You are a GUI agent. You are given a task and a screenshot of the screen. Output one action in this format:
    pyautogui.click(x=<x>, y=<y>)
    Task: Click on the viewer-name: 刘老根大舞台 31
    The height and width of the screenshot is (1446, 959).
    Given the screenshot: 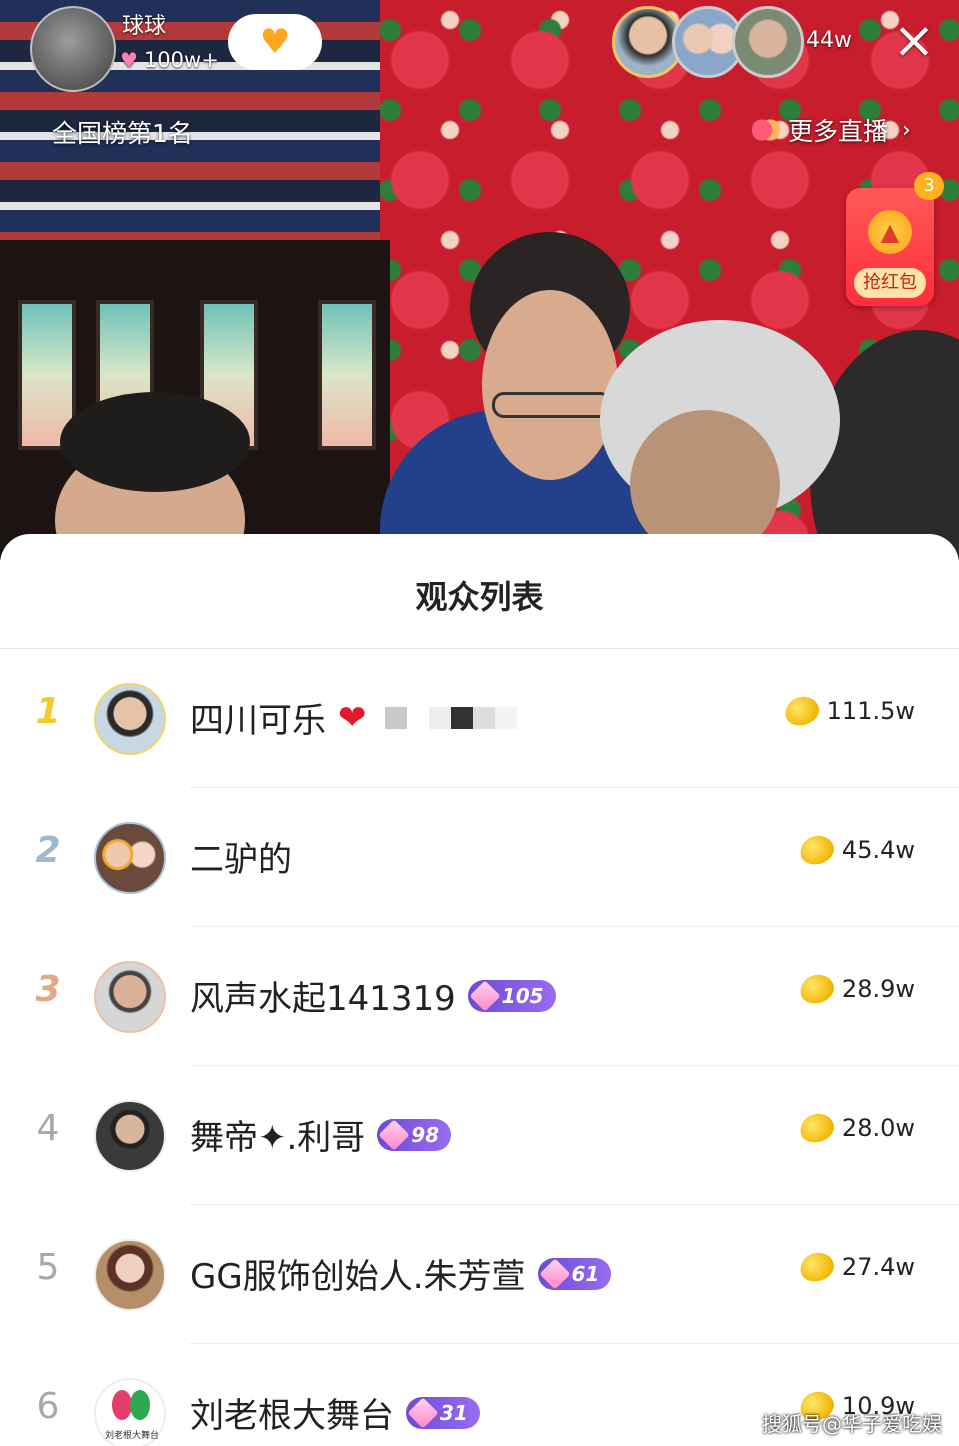 What is the action you would take?
    pyautogui.click(x=335, y=1412)
    